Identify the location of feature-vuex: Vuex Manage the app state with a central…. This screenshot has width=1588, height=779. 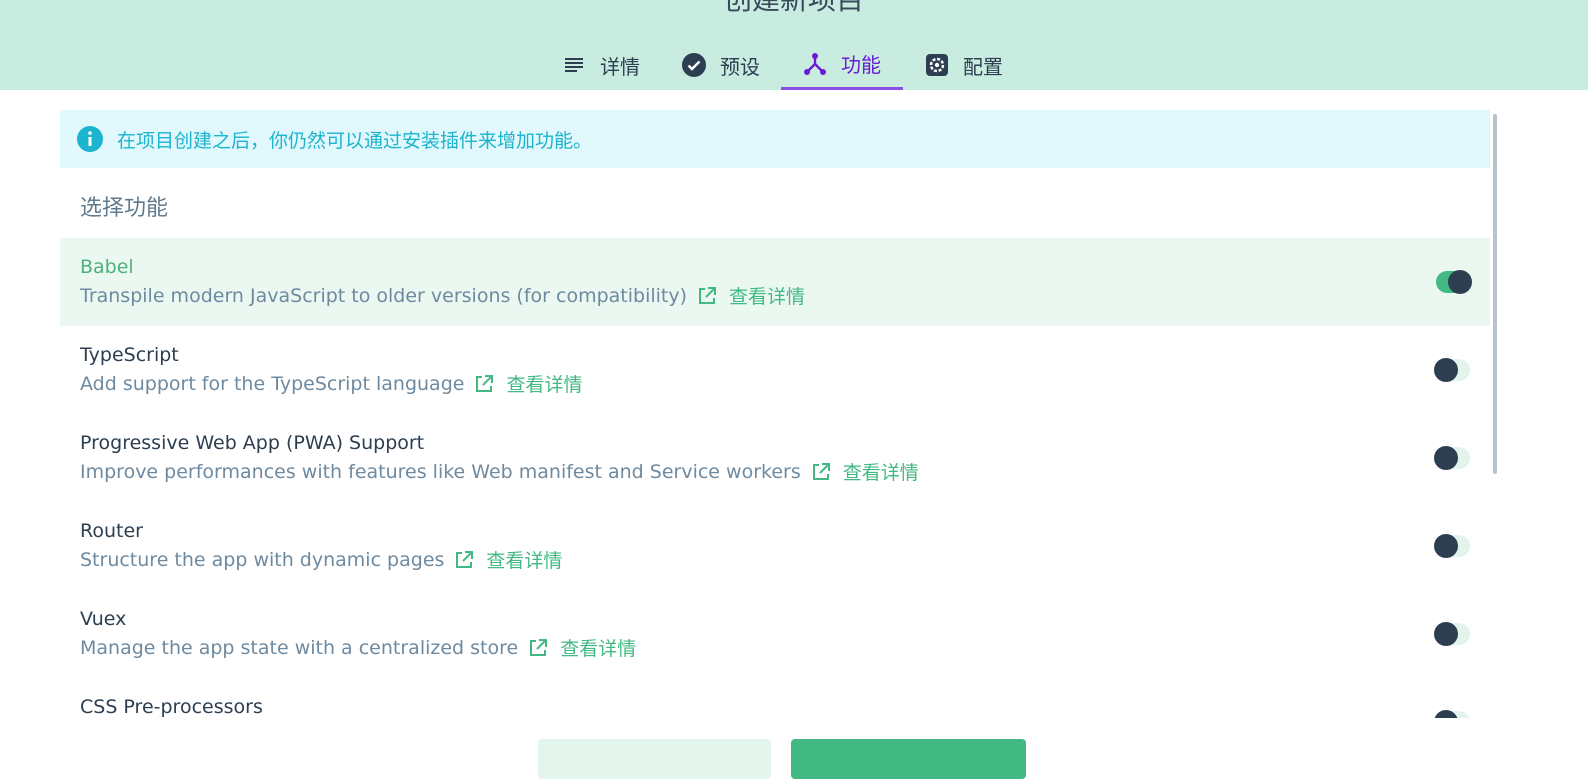
(775, 634).